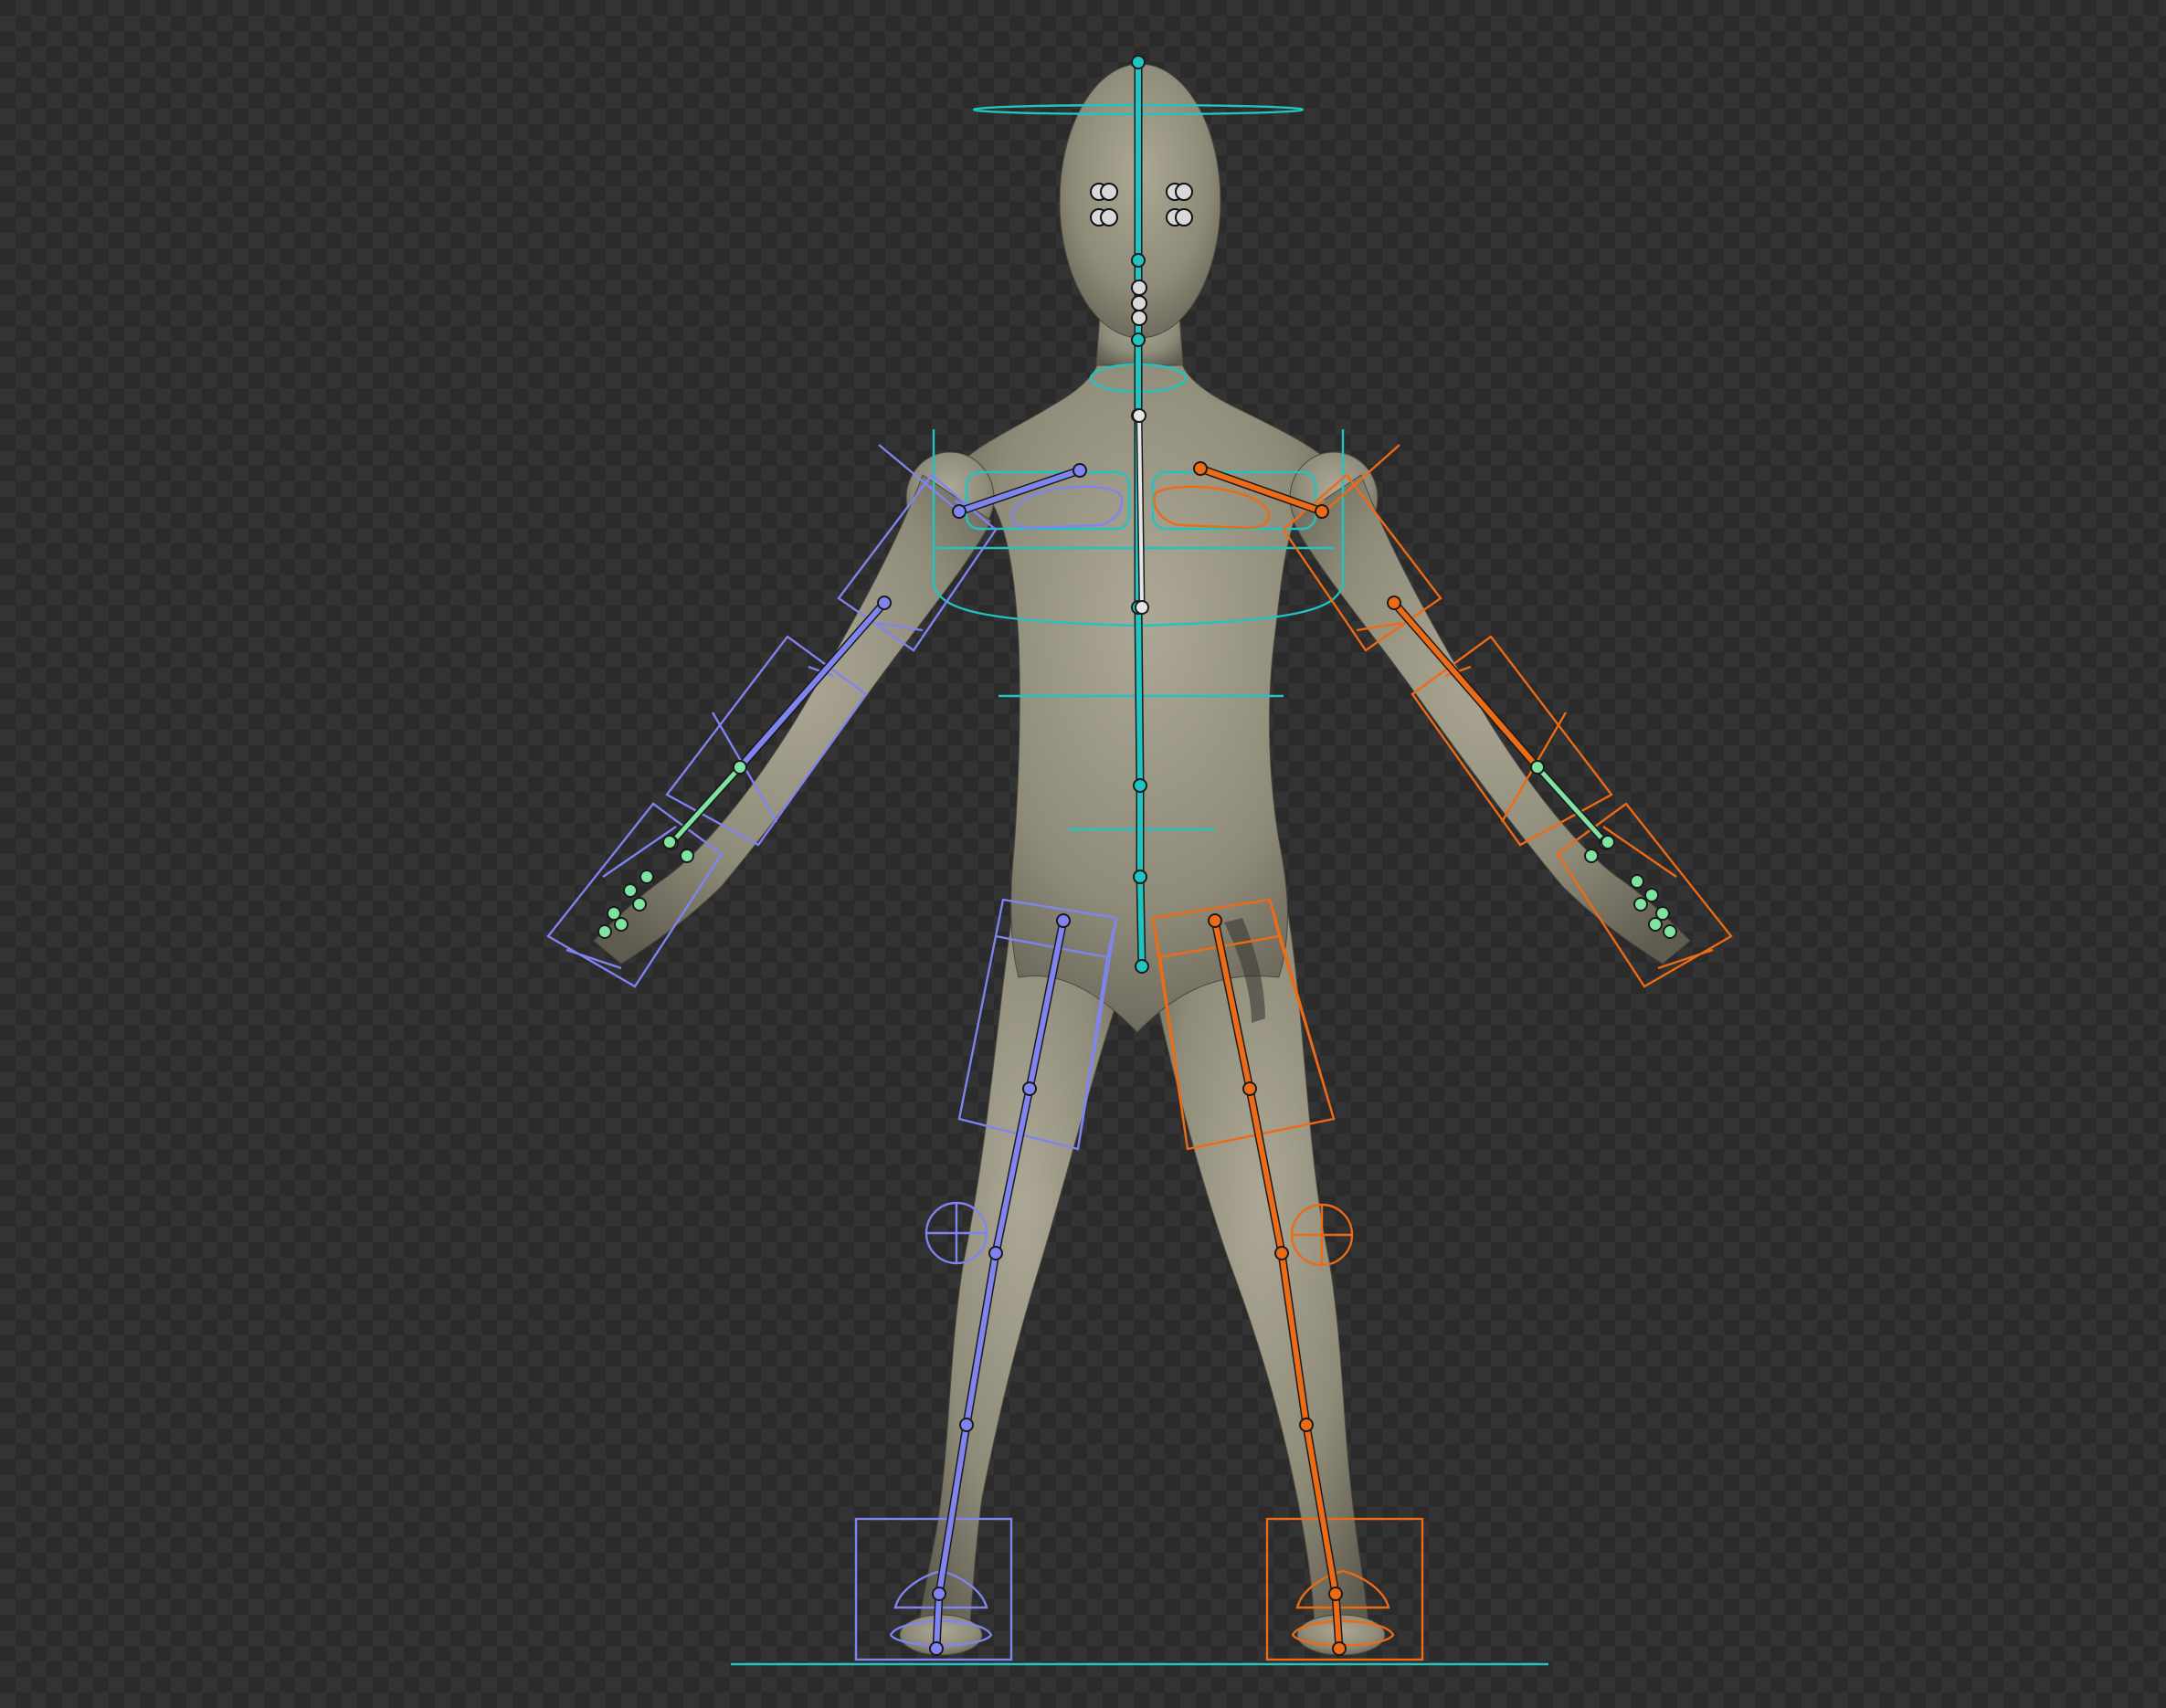 The width and height of the screenshot is (2166, 1708). What do you see at coordinates (938, 1621) in the screenshot?
I see `left-leg-chain-segment` at bounding box center [938, 1621].